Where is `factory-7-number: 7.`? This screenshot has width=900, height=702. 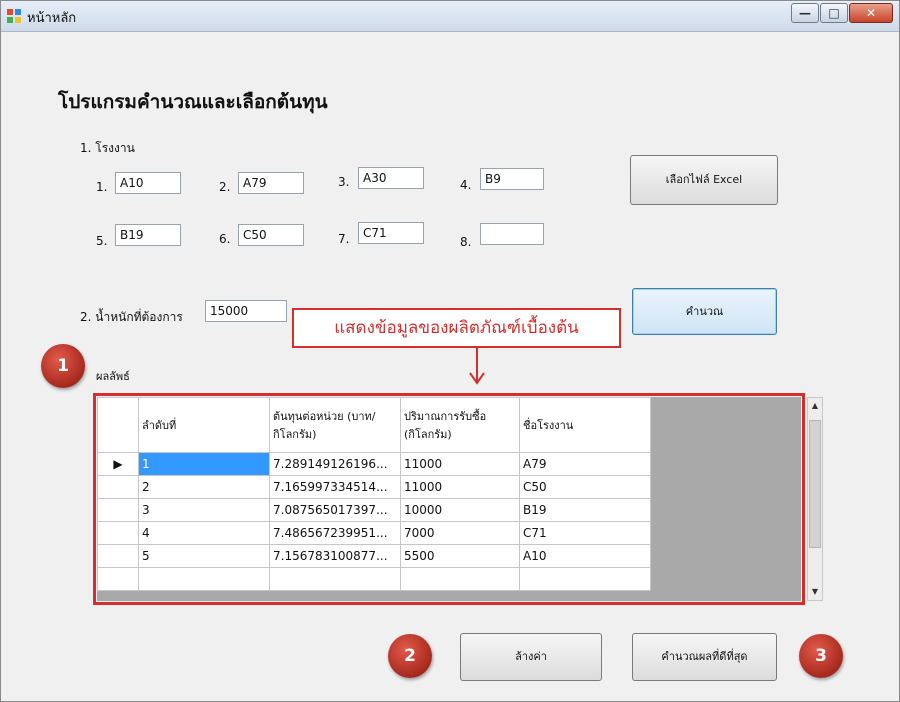 factory-7-number: 7. is located at coordinates (344, 239).